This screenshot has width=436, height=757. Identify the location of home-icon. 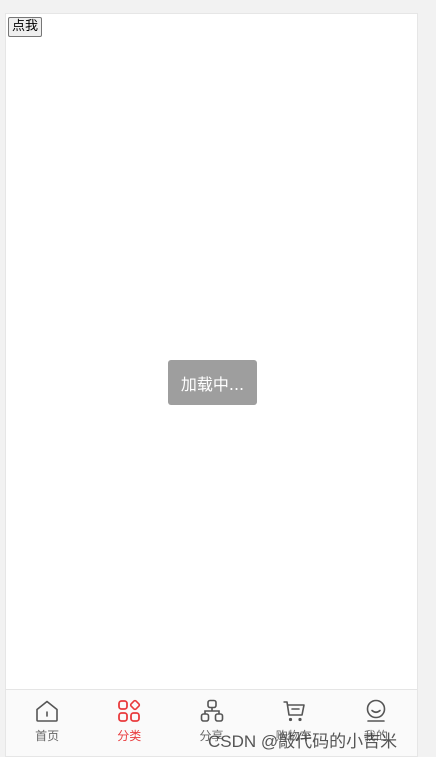
(47, 711).